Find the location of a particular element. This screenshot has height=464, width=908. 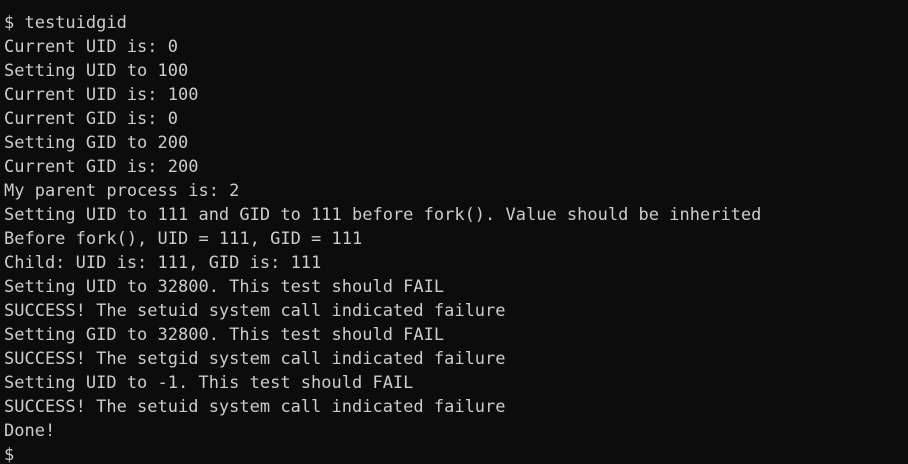

terminal-line: Current GID is: 0 is located at coordinates (91, 119).